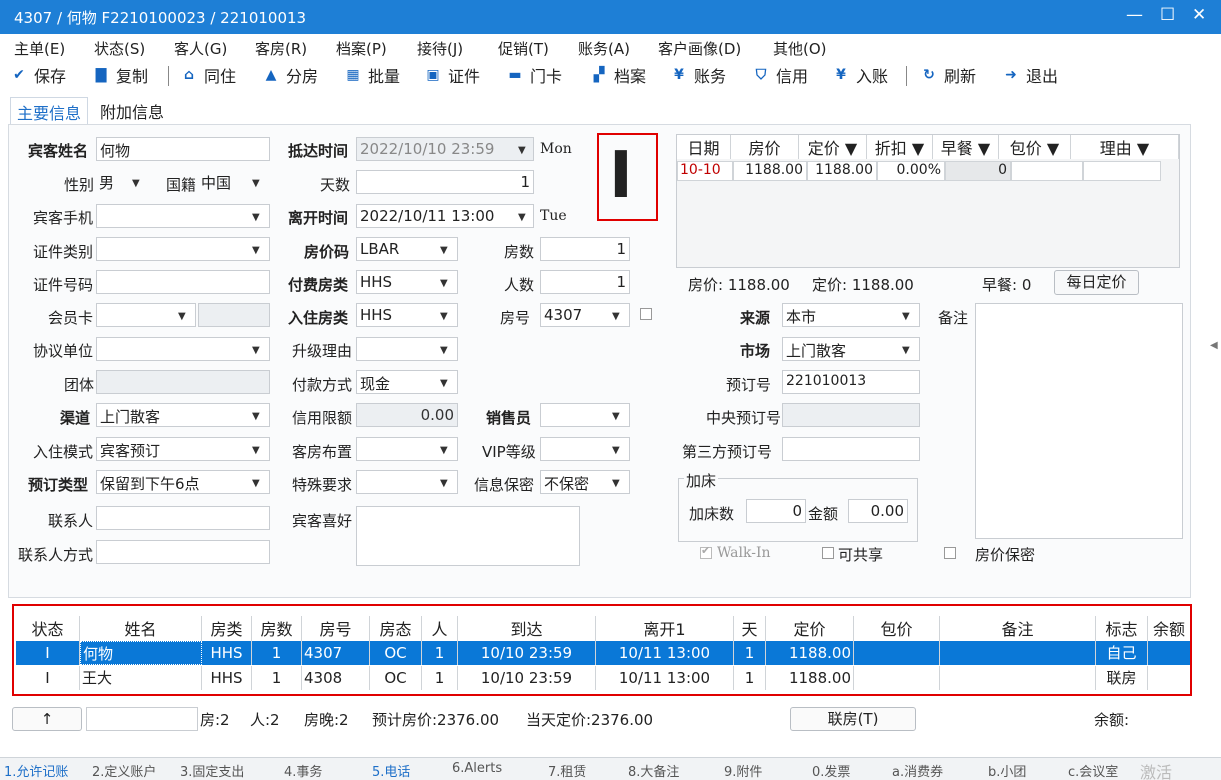  I want to click on guest-grid-header: 人, so click(440, 629).